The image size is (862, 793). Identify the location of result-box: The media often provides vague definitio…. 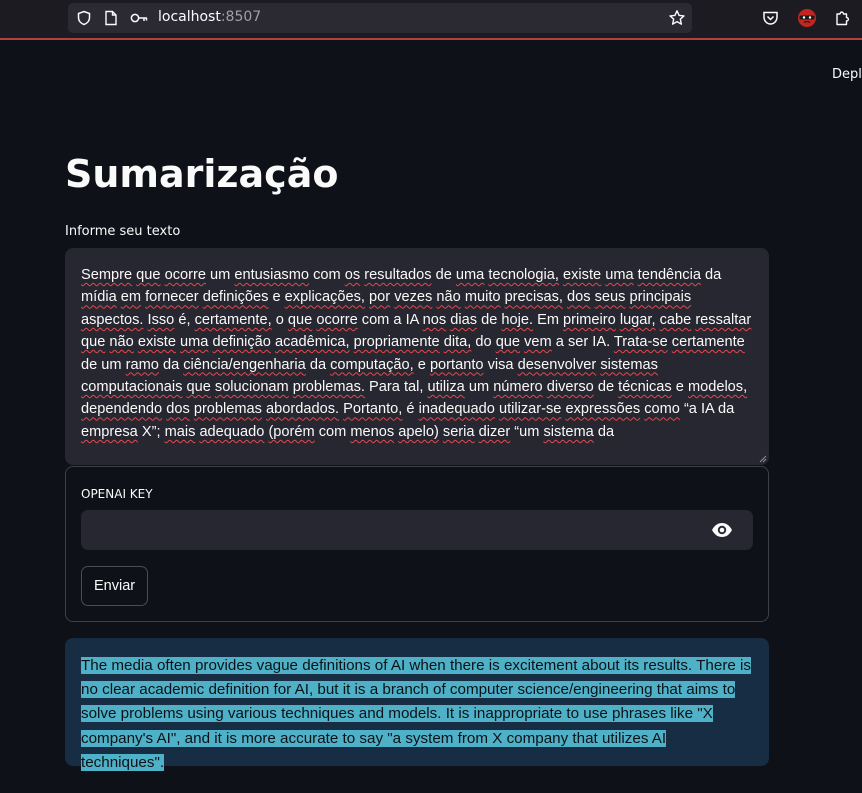
(417, 704).